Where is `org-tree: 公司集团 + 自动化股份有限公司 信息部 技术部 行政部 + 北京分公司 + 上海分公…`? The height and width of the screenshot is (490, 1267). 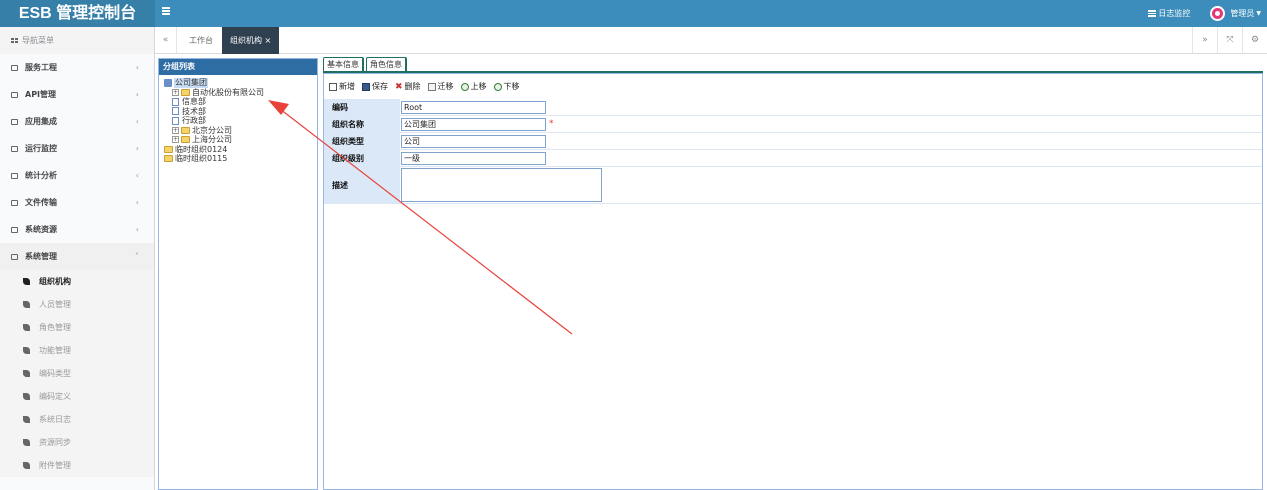
org-tree: 公司集团 + 自动化股份有限公司 信息部 技术部 行政部 + 北京分公司 + 上海分公… is located at coordinates (238, 119).